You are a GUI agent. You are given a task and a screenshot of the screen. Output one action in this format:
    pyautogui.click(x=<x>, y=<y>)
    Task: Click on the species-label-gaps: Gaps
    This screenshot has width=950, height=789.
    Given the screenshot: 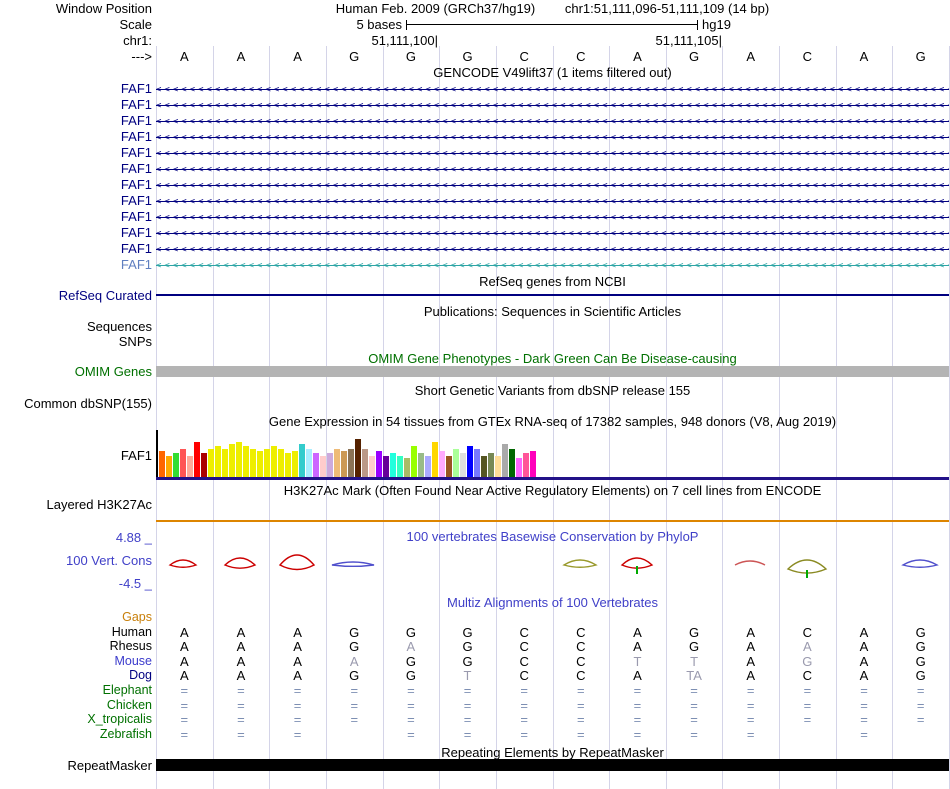 What is the action you would take?
    pyautogui.click(x=76, y=617)
    